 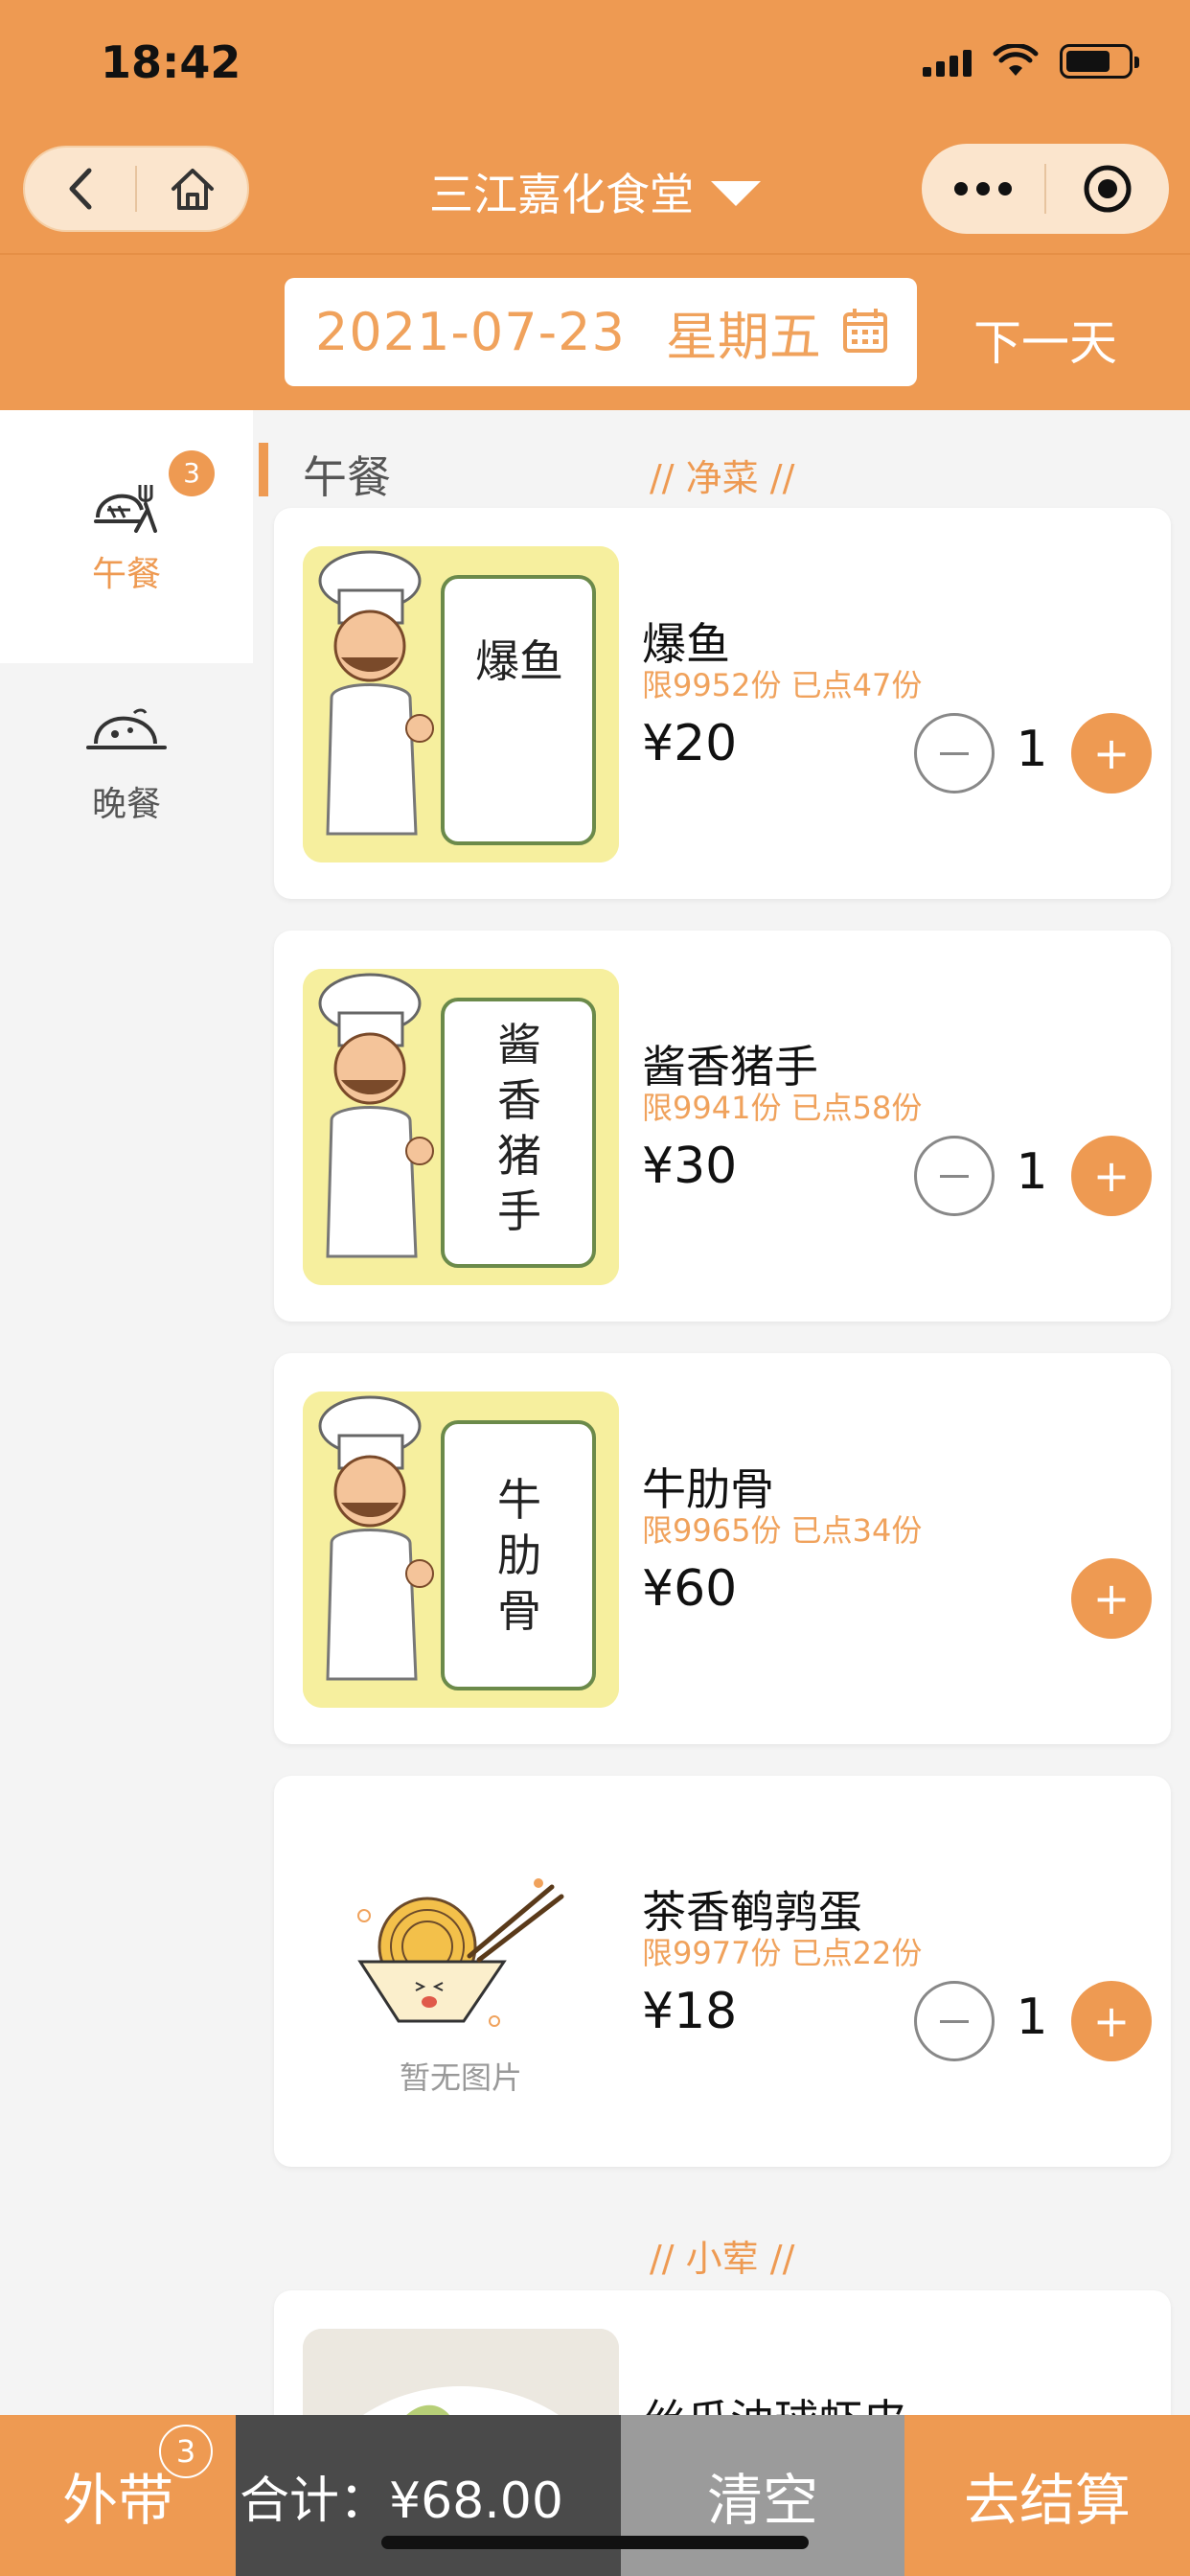 I want to click on cart-count-badge: 3, so click(x=186, y=2451).